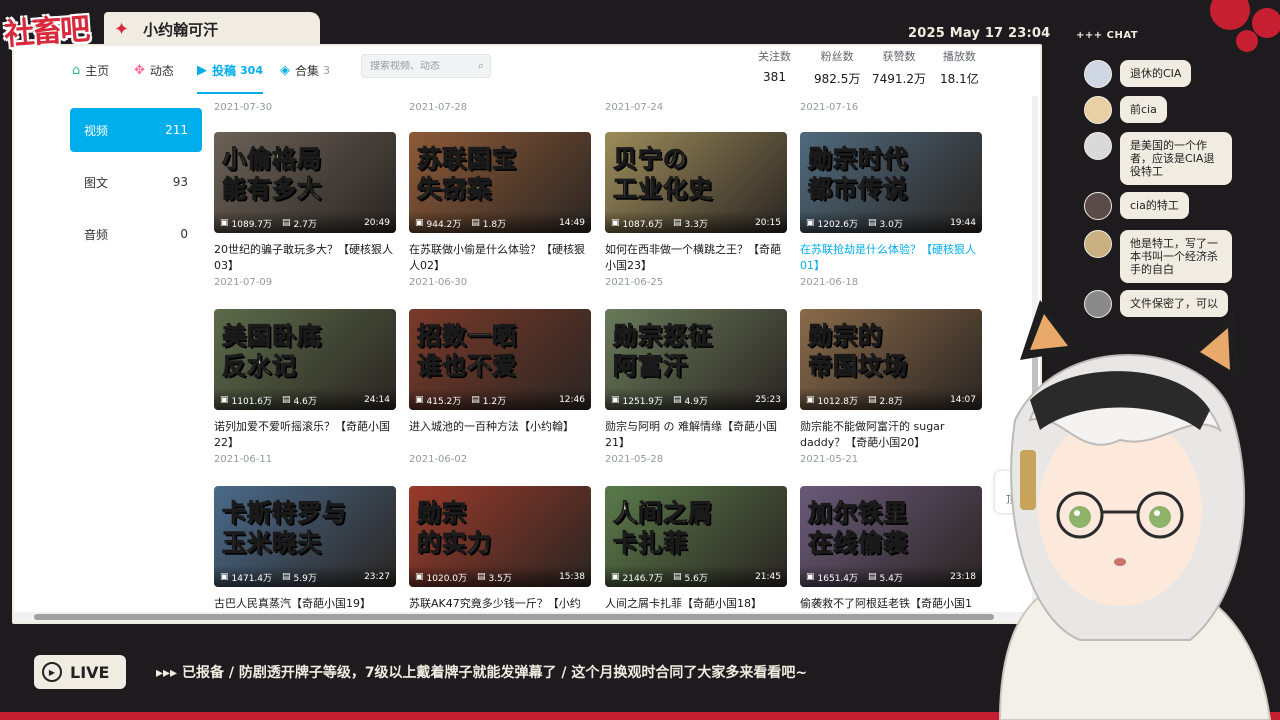  I want to click on chat-message: 是美国的一个作者，应该是CIA退役特工, so click(1158, 158).